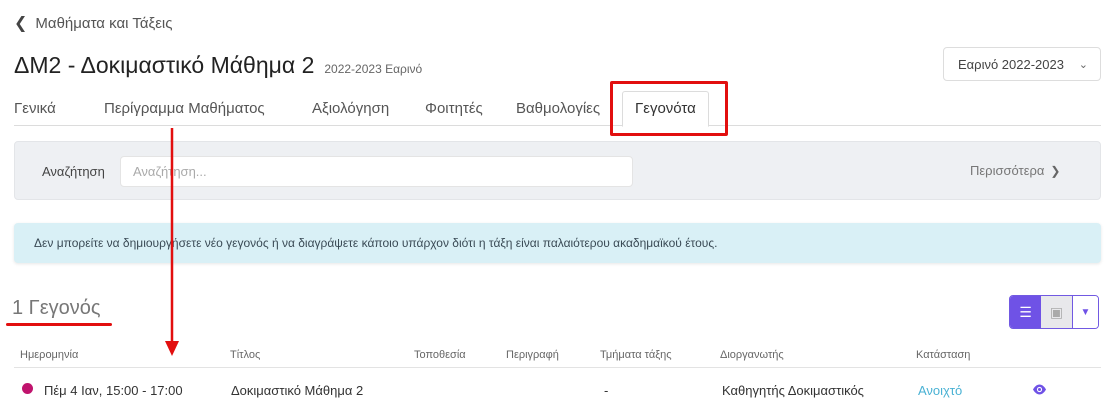 This screenshot has height=409, width=1105. I want to click on column-header-organizer: Διοργανωτής, so click(752, 355).